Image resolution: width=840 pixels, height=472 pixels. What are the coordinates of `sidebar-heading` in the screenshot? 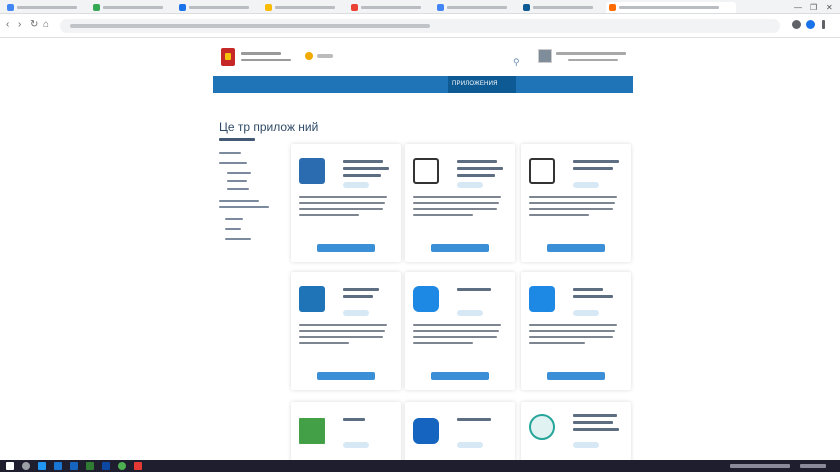 It's located at (237, 139).